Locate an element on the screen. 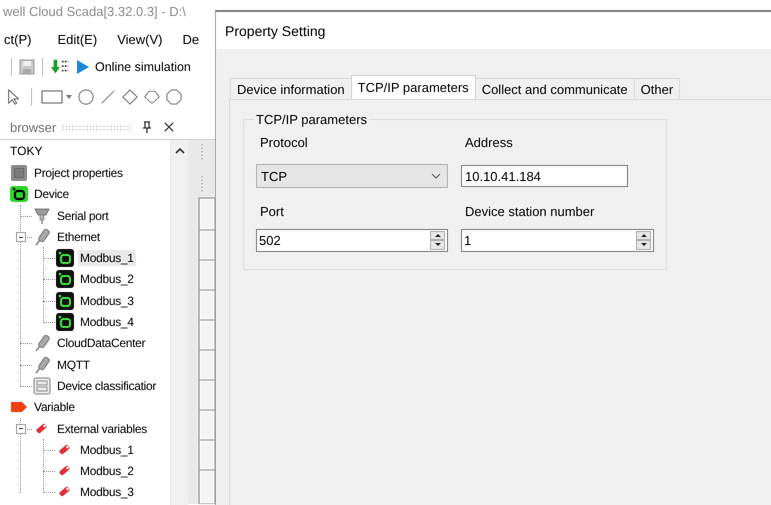 The width and height of the screenshot is (771, 505). tab: Device information is located at coordinates (291, 88).